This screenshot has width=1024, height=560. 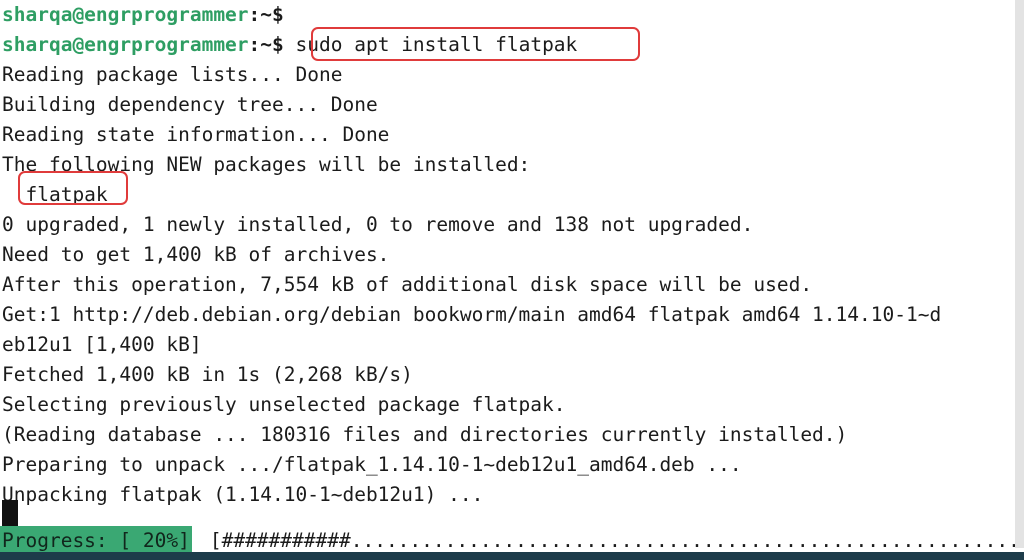 What do you see at coordinates (207, 374) in the screenshot?
I see `output-line: Fetched 1,400 kB in 1s (2,268 kB/s)` at bounding box center [207, 374].